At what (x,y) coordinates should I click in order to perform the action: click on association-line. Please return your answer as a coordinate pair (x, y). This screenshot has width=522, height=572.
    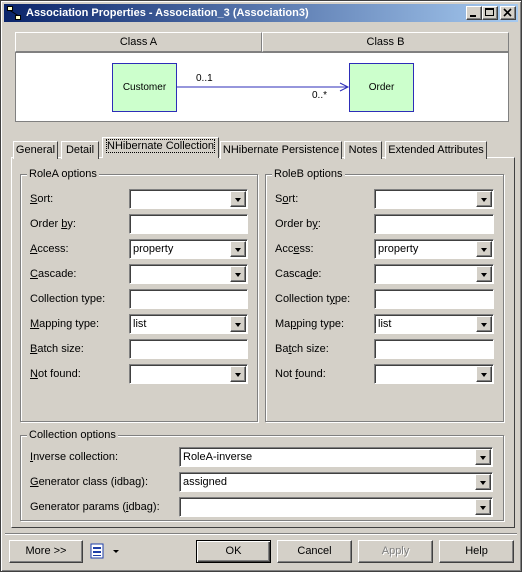
    Looking at the image, I should click on (263, 87).